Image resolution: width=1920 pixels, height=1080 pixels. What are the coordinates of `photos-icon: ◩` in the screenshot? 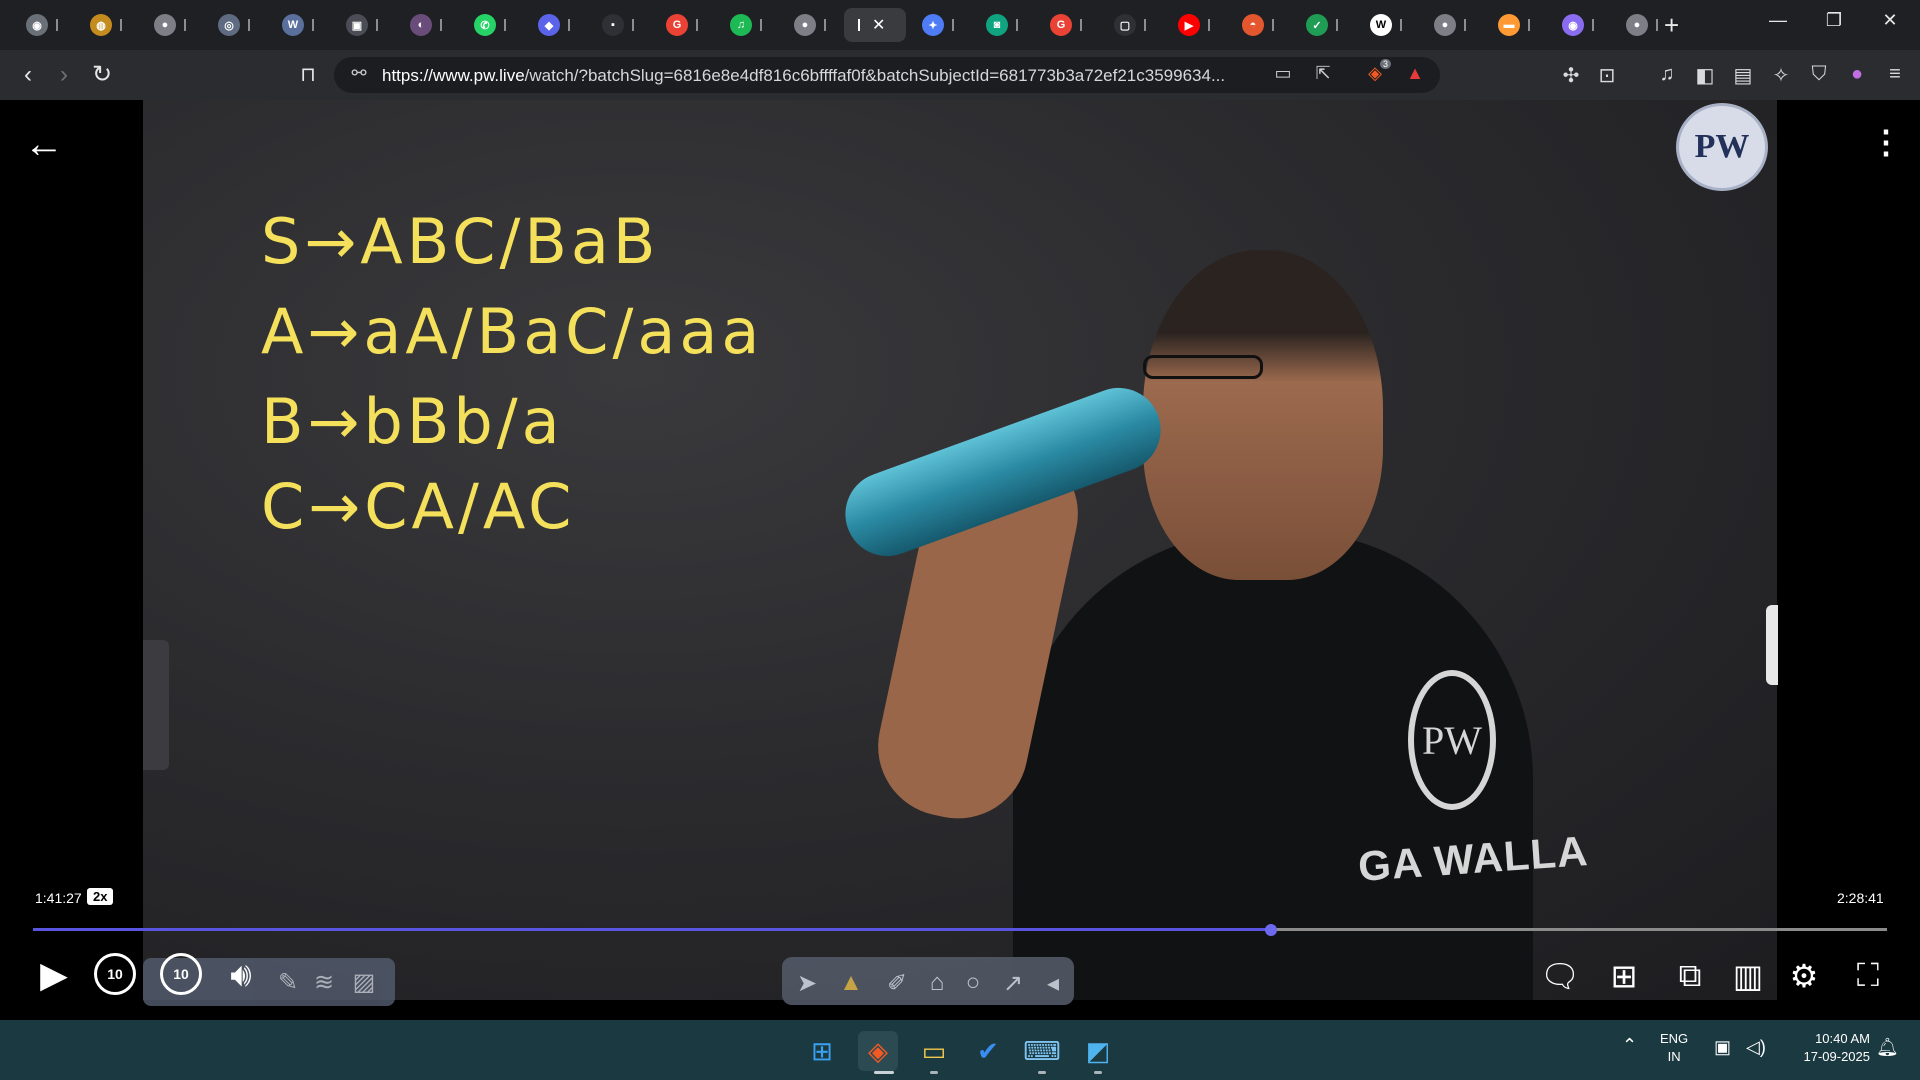 It's located at (1098, 1051).